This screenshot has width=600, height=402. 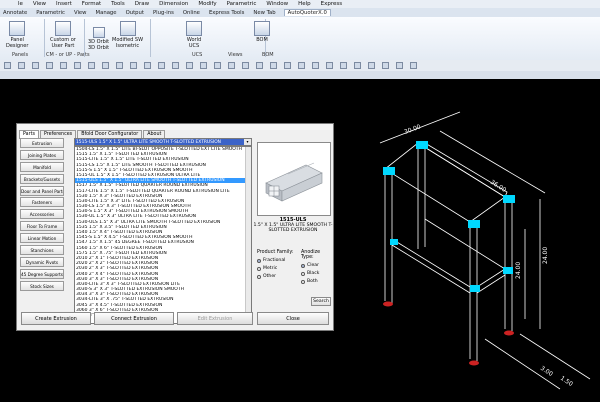 What do you see at coordinates (275, 264) in the screenshot?
I see `product-family-group: Product Family: Fractional Metric Other` at bounding box center [275, 264].